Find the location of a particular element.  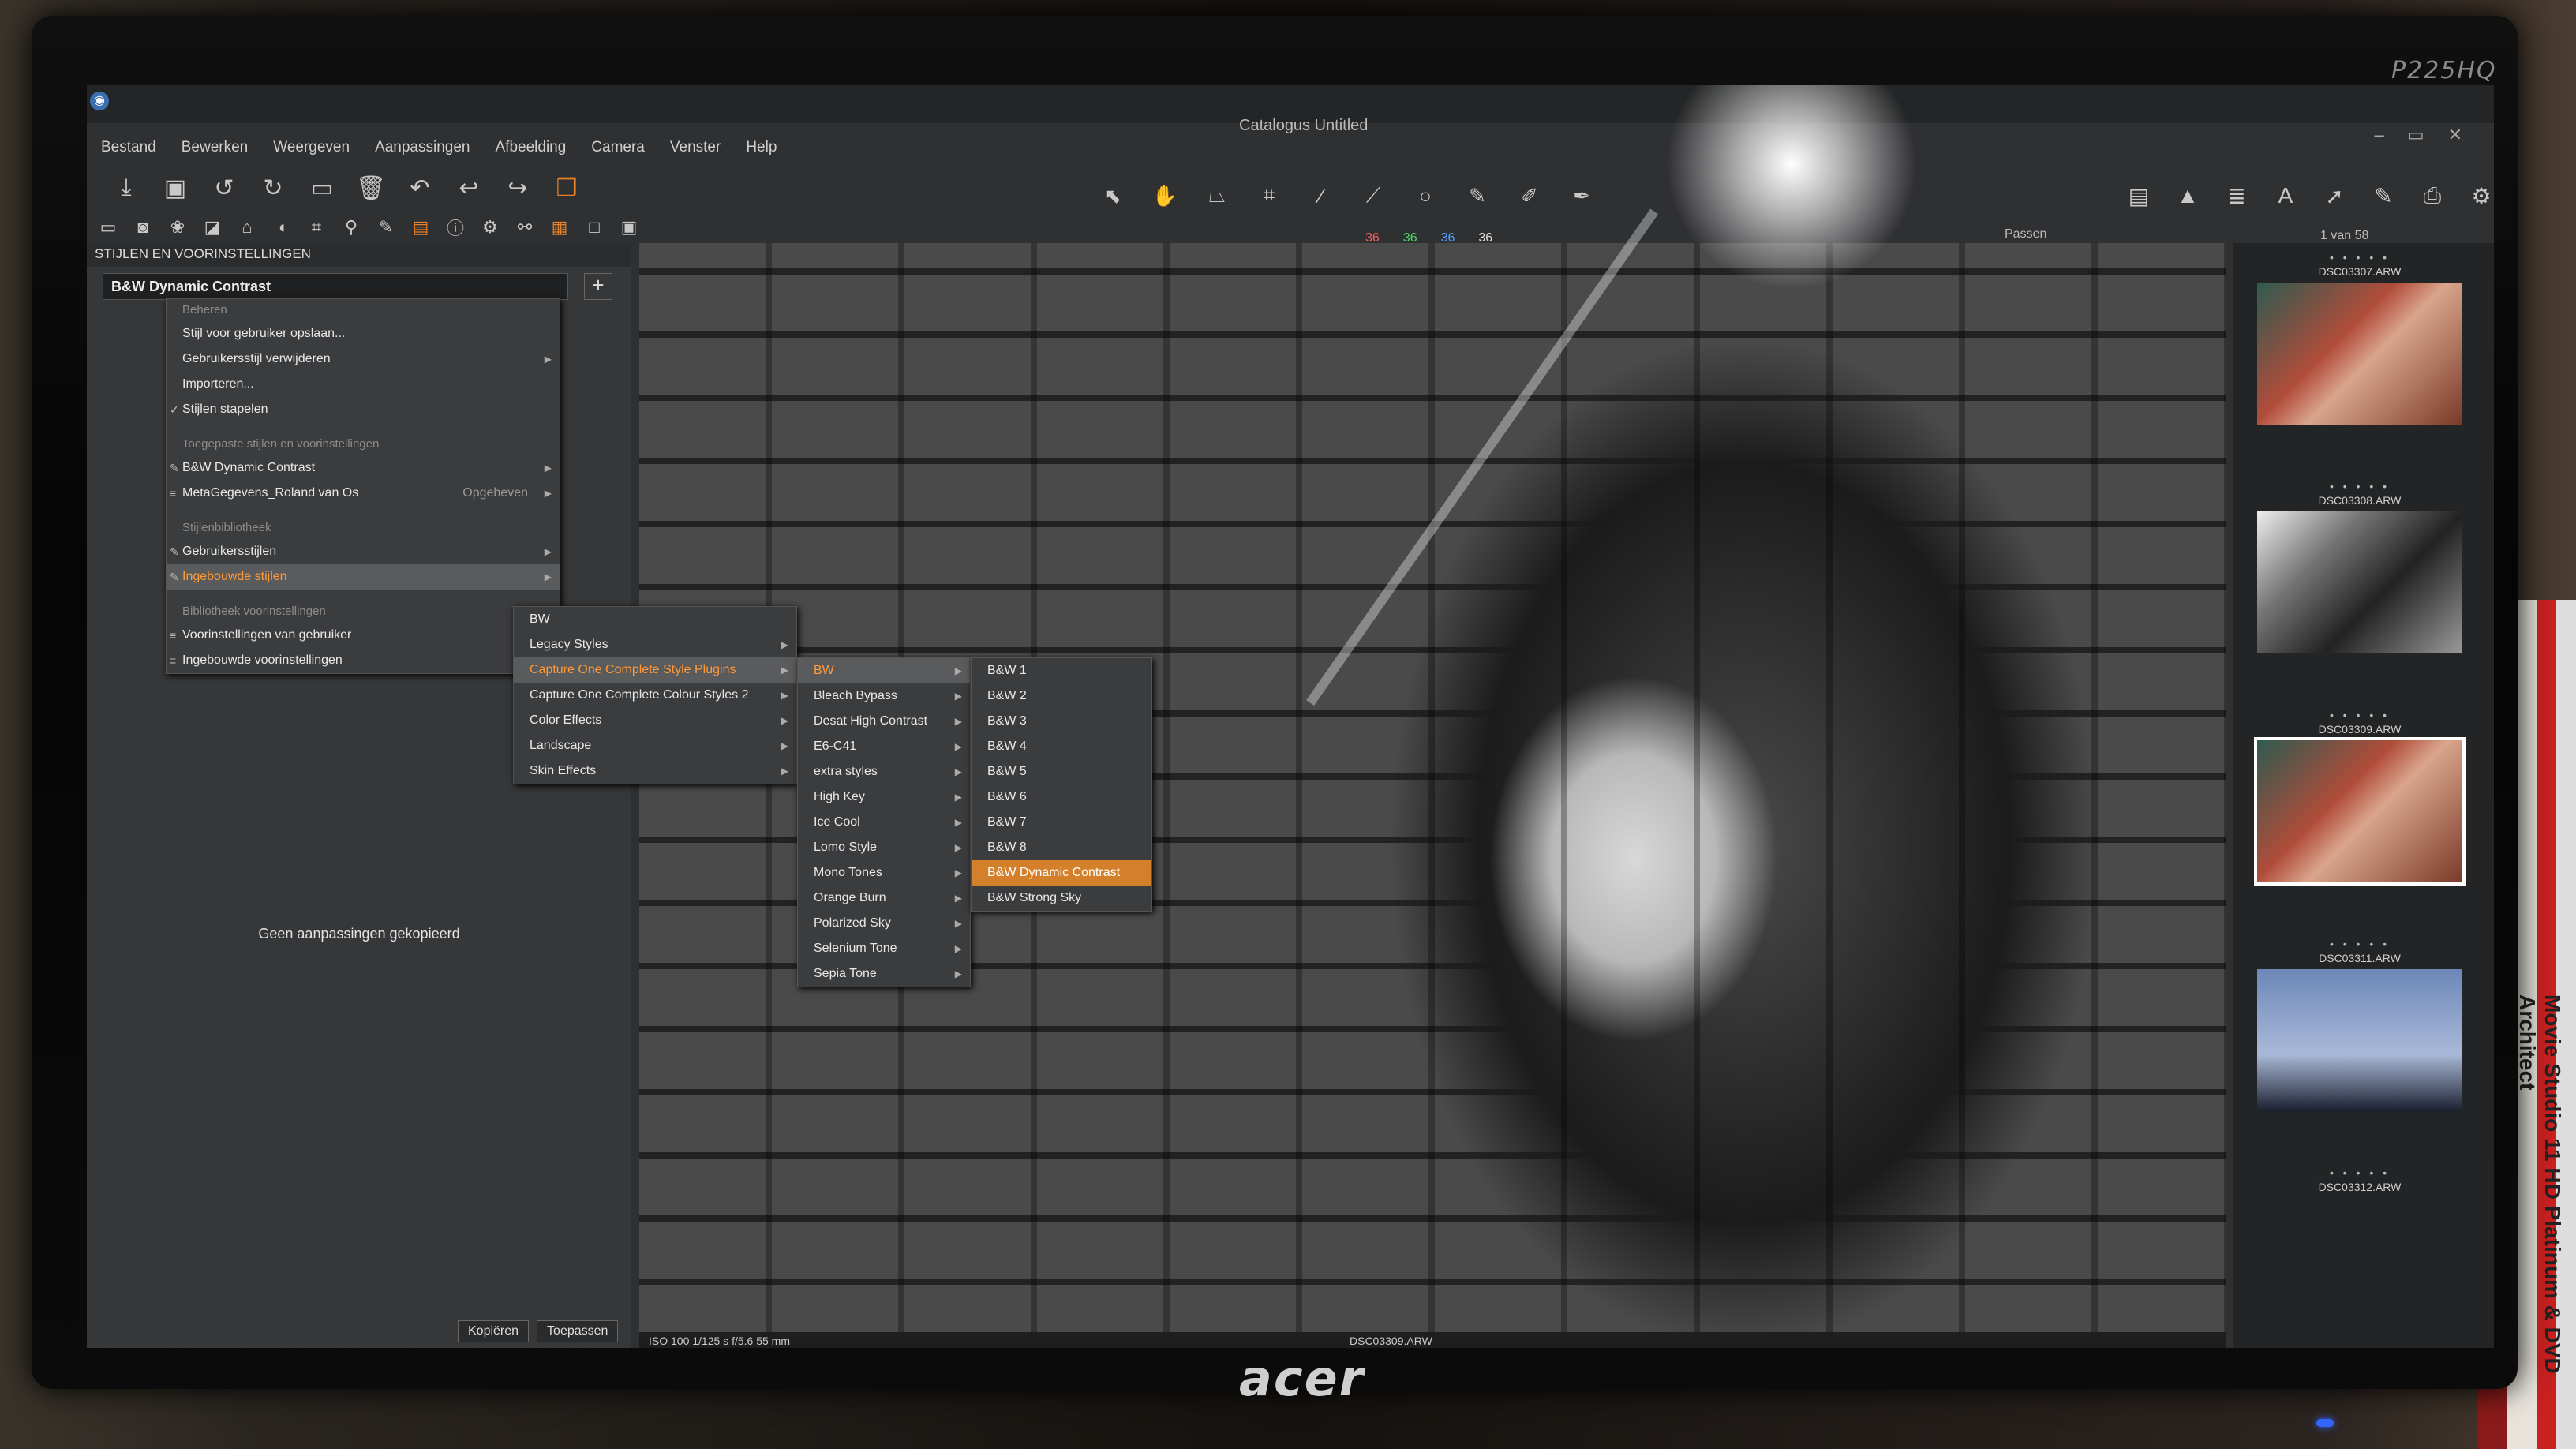

keystone-icon: ⏢ is located at coordinates (1217, 196).